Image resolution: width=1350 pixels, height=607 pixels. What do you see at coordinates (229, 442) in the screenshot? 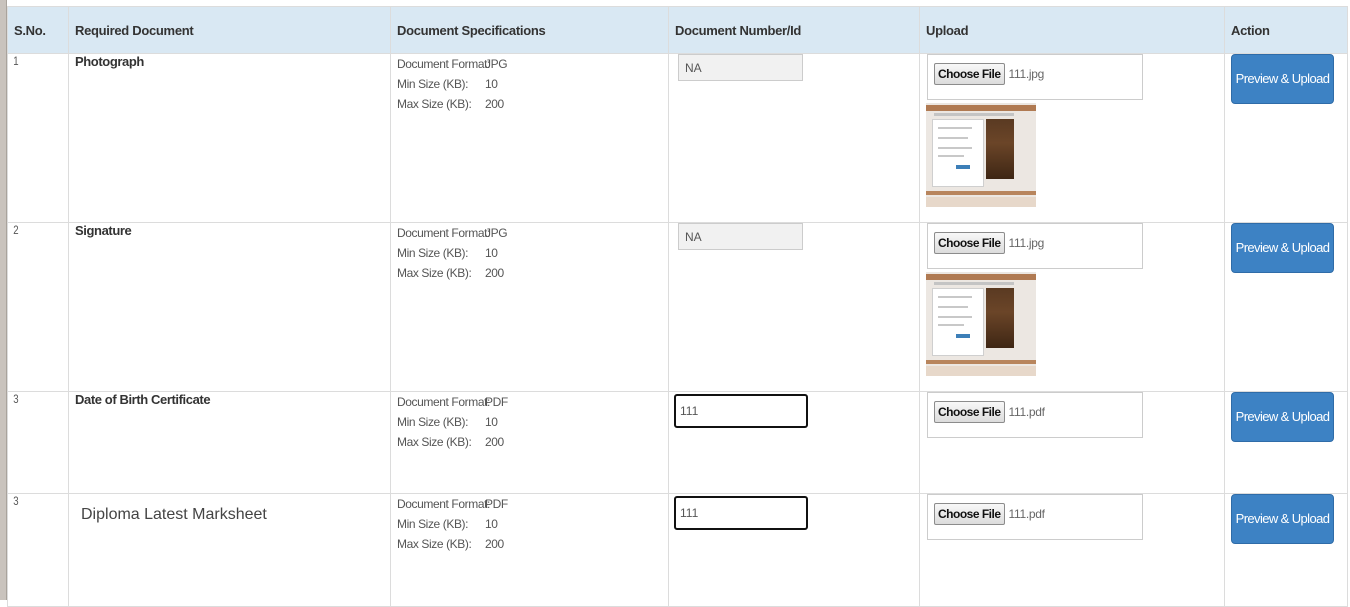
I see `row-document-name: Date of Birth Certificate` at bounding box center [229, 442].